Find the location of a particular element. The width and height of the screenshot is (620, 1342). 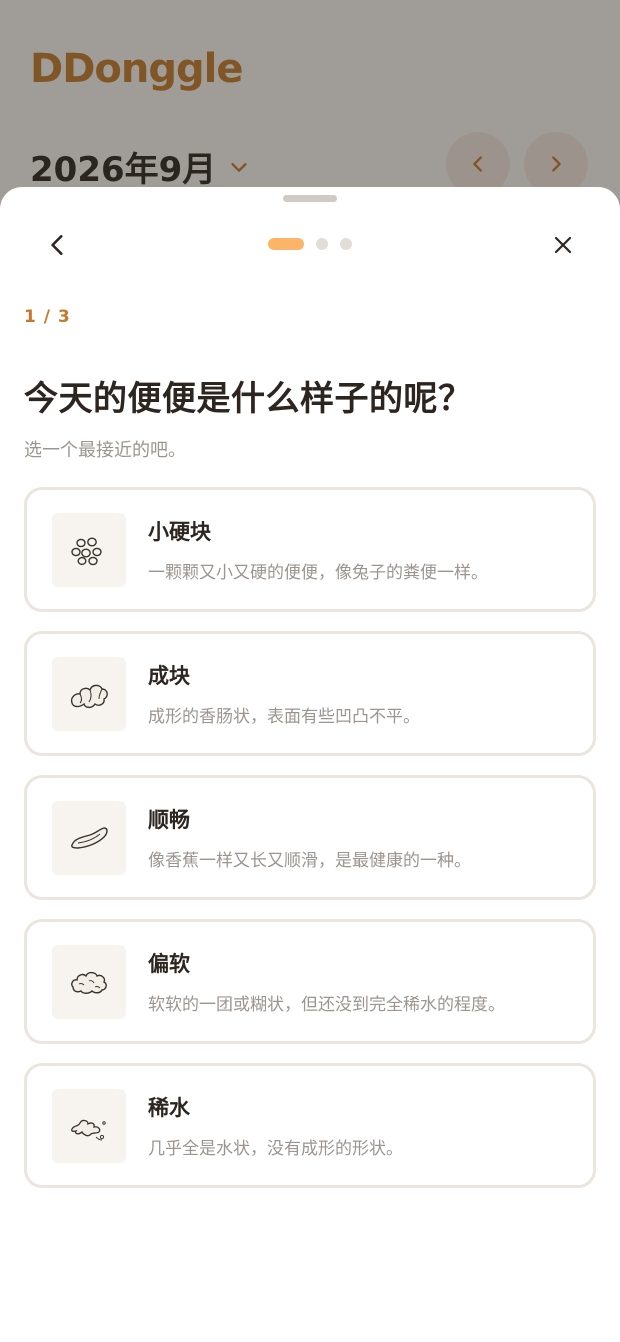

option-description: 软软的一团或糊状，但还没到完全稀水的程度。 is located at coordinates (326, 1005).